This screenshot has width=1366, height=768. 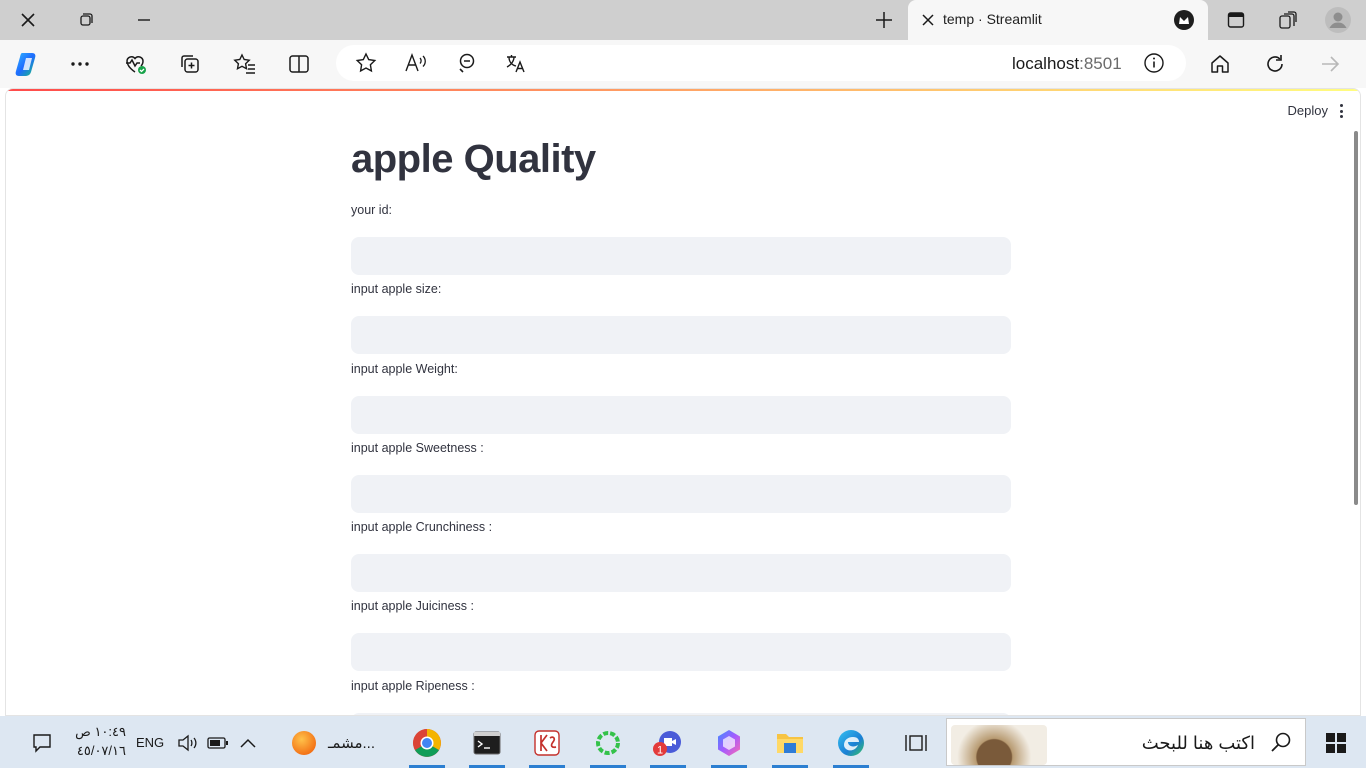 I want to click on profile-button, so click(x=1338, y=20).